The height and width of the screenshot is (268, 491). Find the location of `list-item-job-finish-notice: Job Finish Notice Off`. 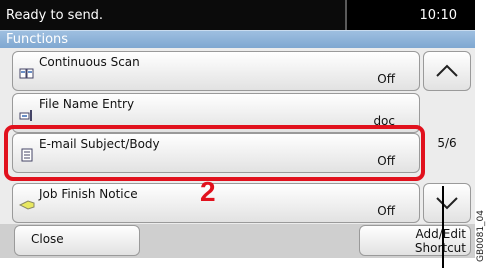

list-item-job-finish-notice: Job Finish Notice Off is located at coordinates (216, 203).